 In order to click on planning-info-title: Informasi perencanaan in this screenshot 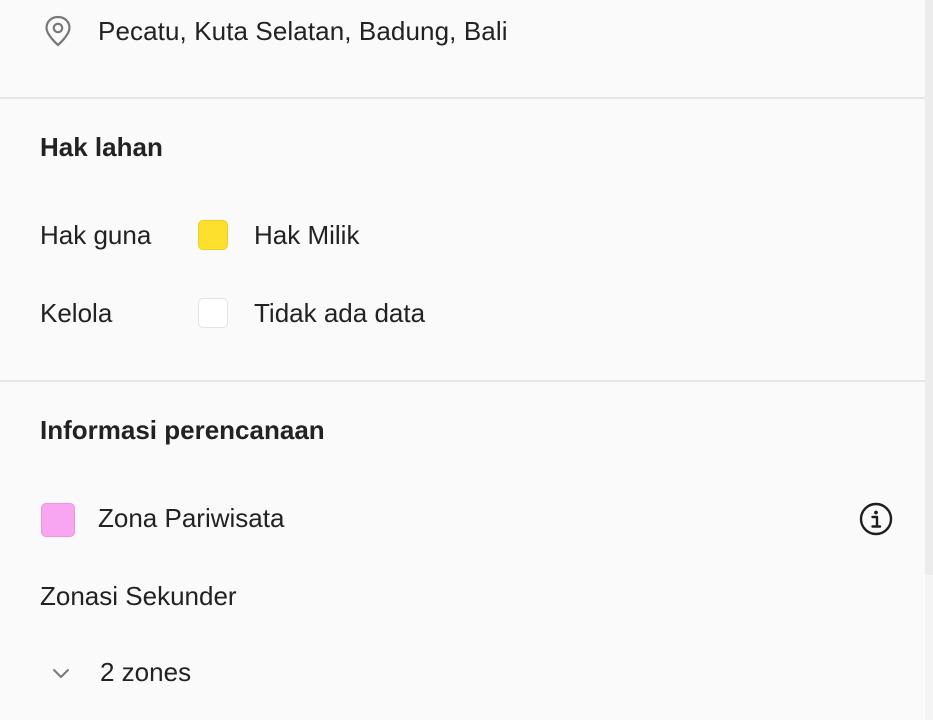, I will do `click(182, 430)`.